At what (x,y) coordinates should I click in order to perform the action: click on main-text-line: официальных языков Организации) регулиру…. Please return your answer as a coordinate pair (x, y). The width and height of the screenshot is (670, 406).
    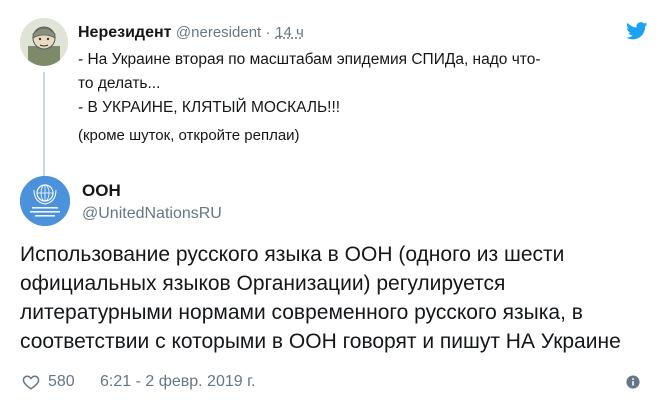
    Looking at the image, I should click on (263, 283).